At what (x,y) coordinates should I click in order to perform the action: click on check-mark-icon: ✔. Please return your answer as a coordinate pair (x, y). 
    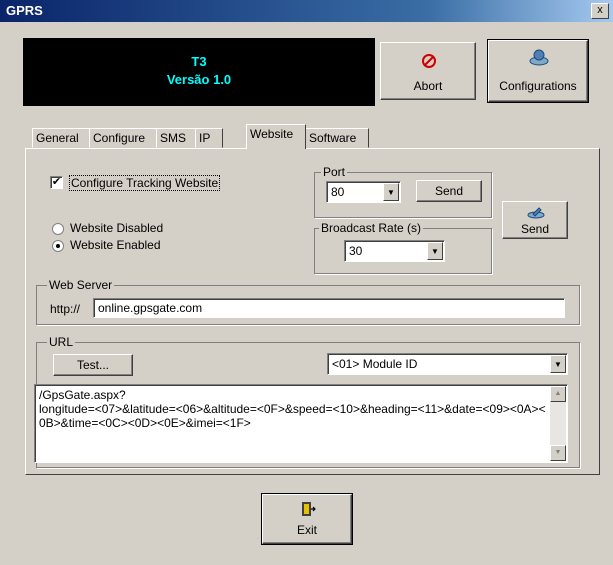
    Looking at the image, I should click on (56, 182).